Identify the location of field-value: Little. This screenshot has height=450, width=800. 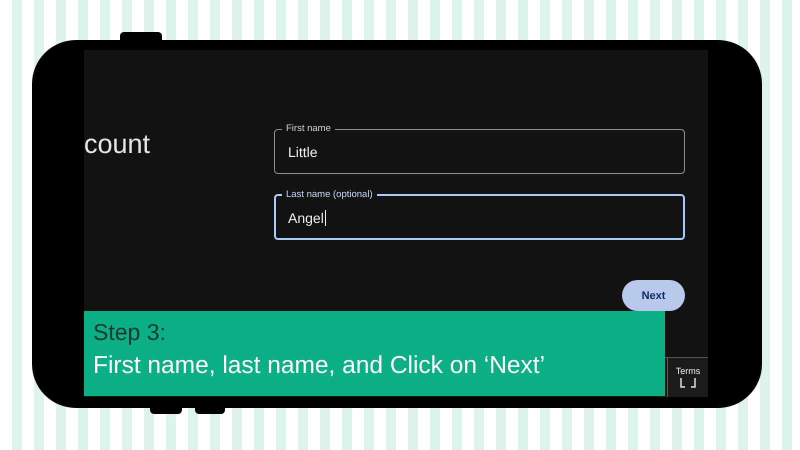
(303, 152).